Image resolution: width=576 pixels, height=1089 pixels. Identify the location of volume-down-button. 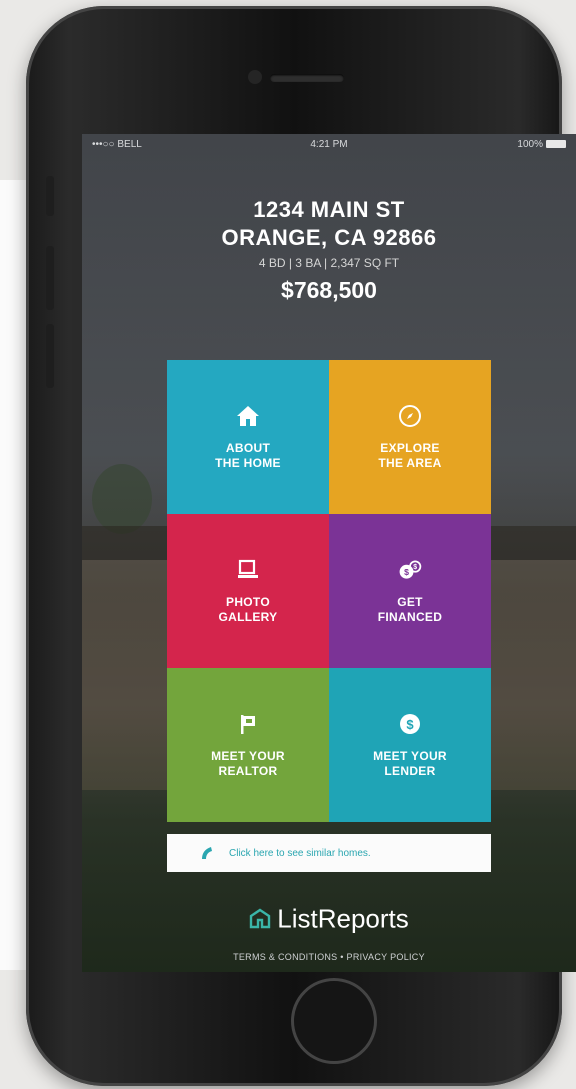
(50, 356).